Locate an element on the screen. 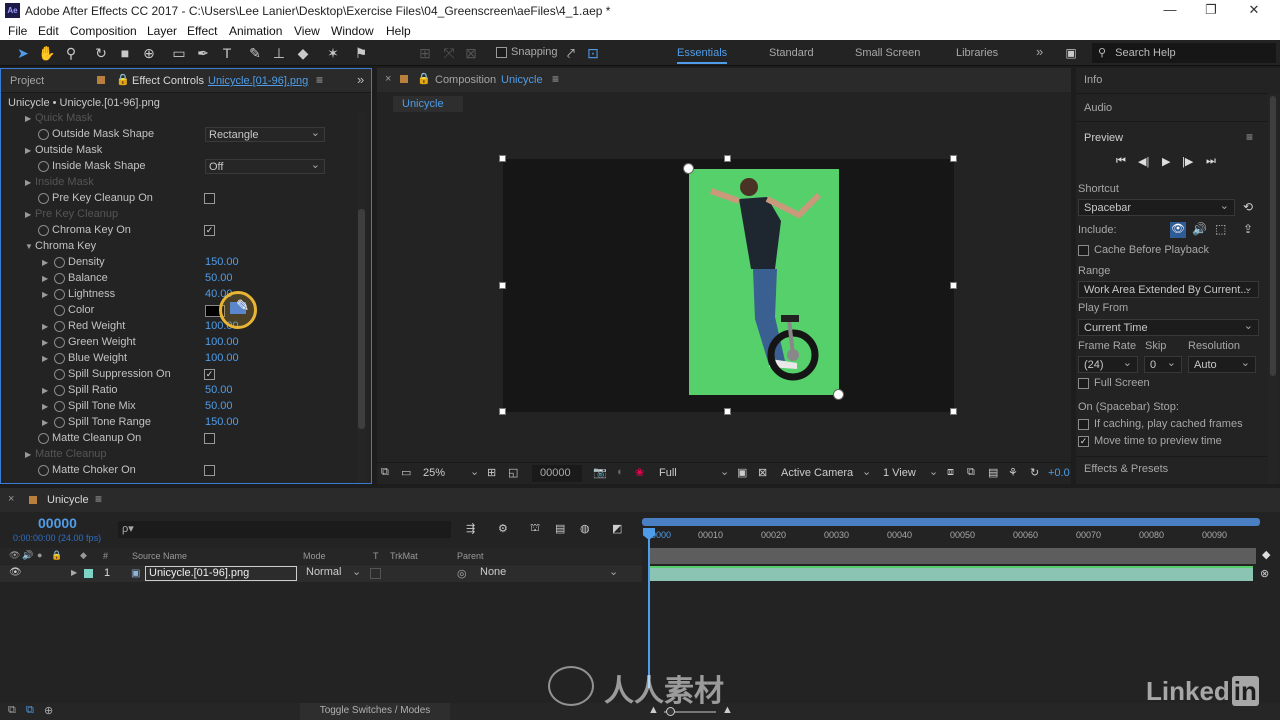  camera-chevron-icon: ⌄ is located at coordinates (866, 471).